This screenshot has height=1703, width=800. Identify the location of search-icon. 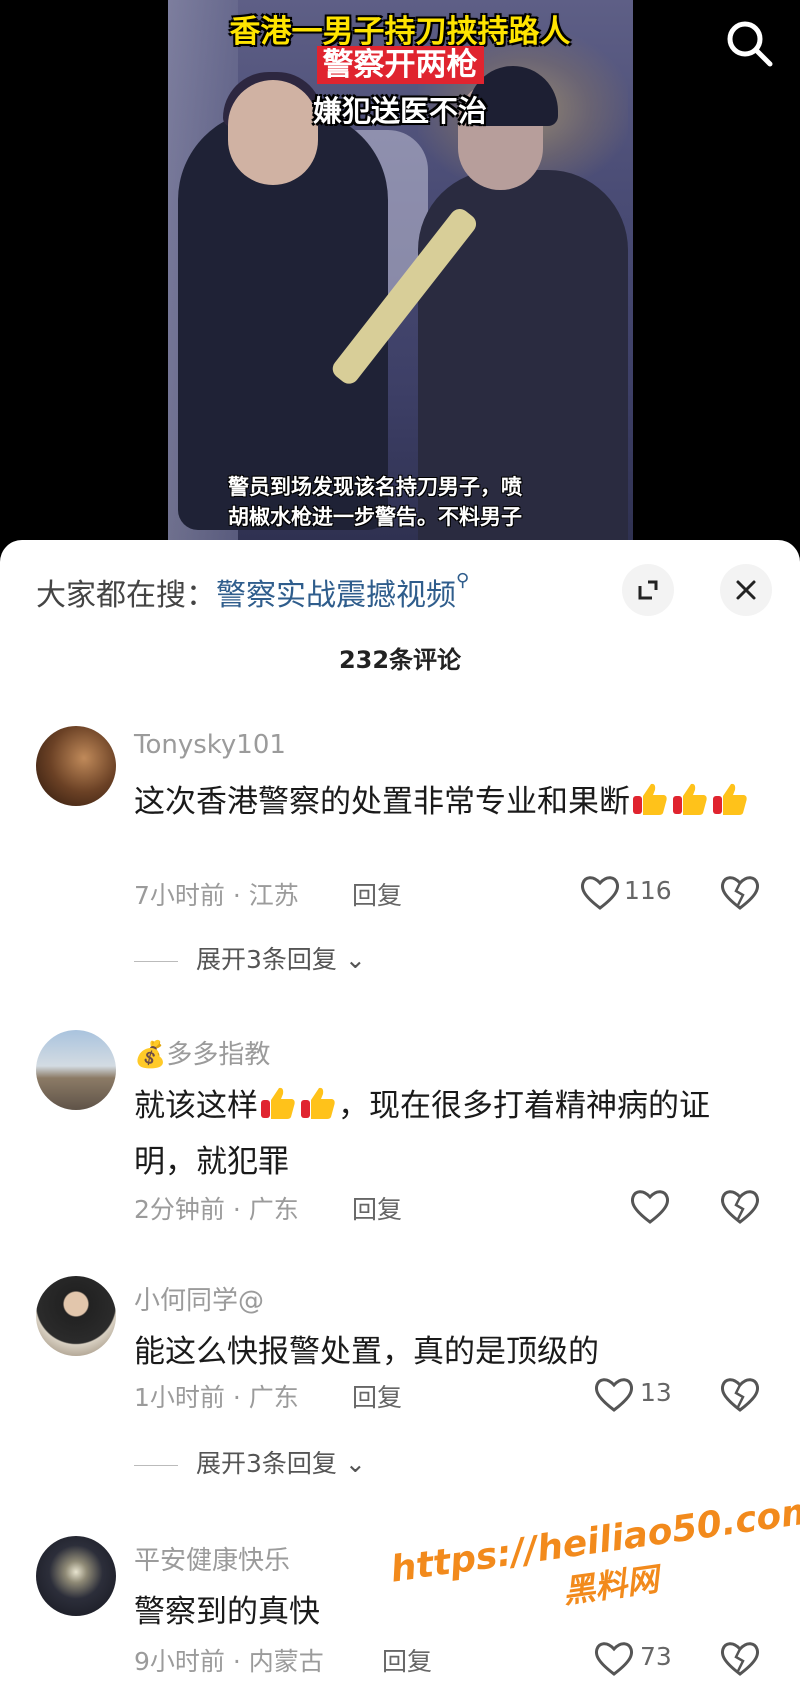
(750, 44).